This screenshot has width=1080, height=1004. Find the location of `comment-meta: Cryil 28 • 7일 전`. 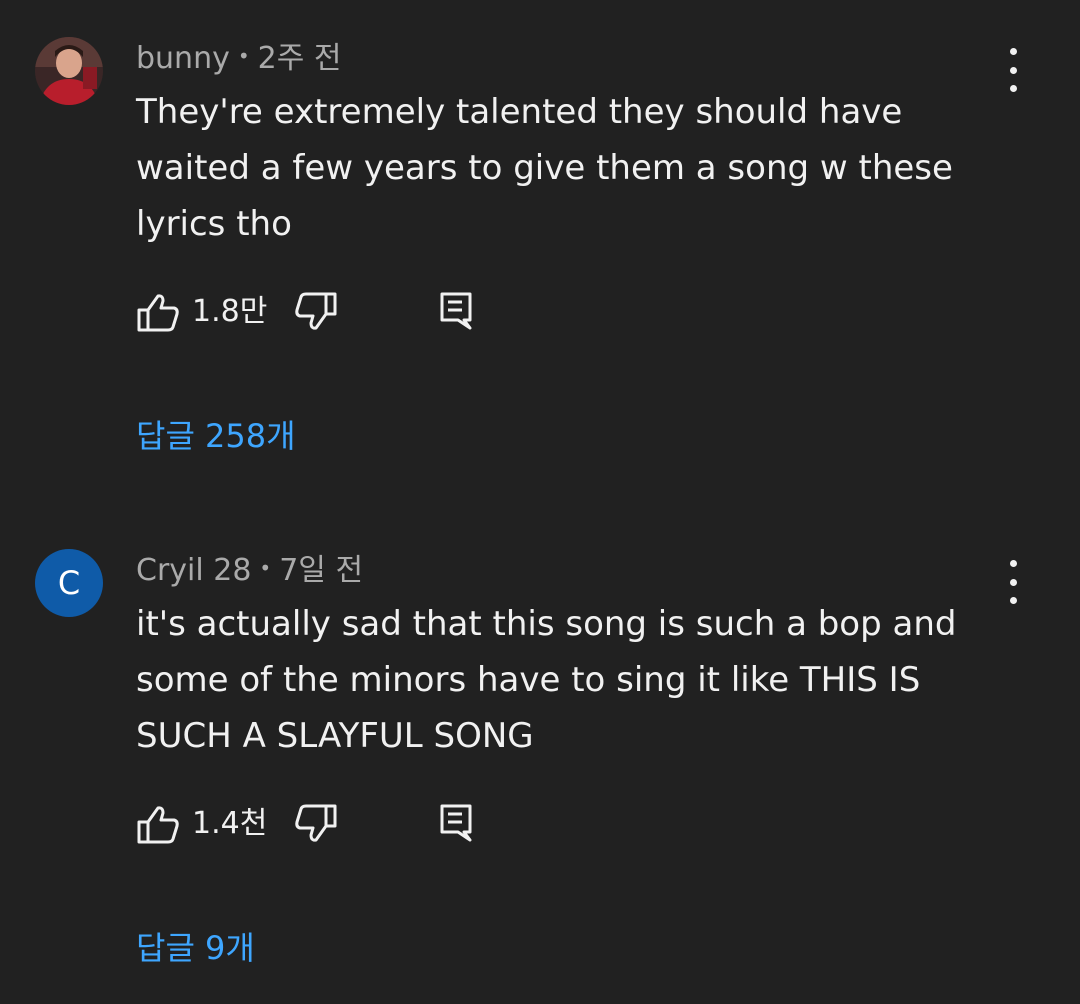

comment-meta: Cryil 28 • 7일 전 is located at coordinates (249, 569).